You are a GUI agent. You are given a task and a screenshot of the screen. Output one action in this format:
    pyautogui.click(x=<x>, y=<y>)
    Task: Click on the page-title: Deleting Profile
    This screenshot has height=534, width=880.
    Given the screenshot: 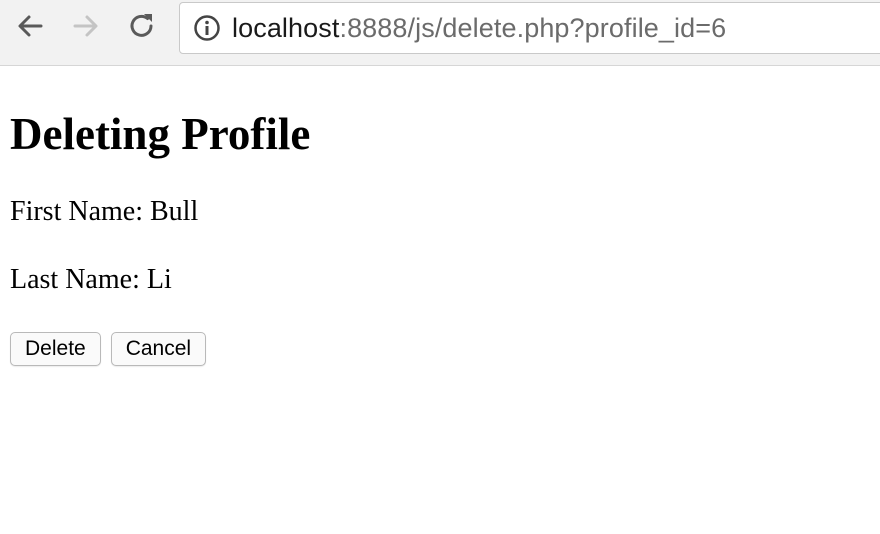 What is the action you would take?
    pyautogui.click(x=160, y=134)
    